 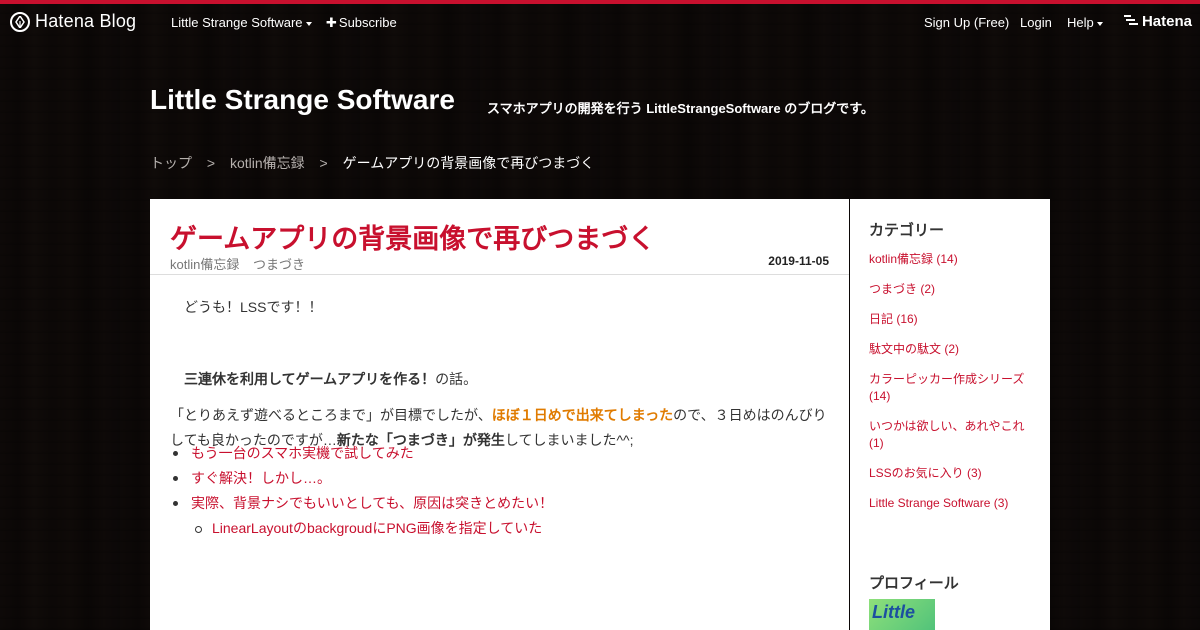 What do you see at coordinates (171, 163) in the screenshot?
I see `breadcrumb-top: トップ` at bounding box center [171, 163].